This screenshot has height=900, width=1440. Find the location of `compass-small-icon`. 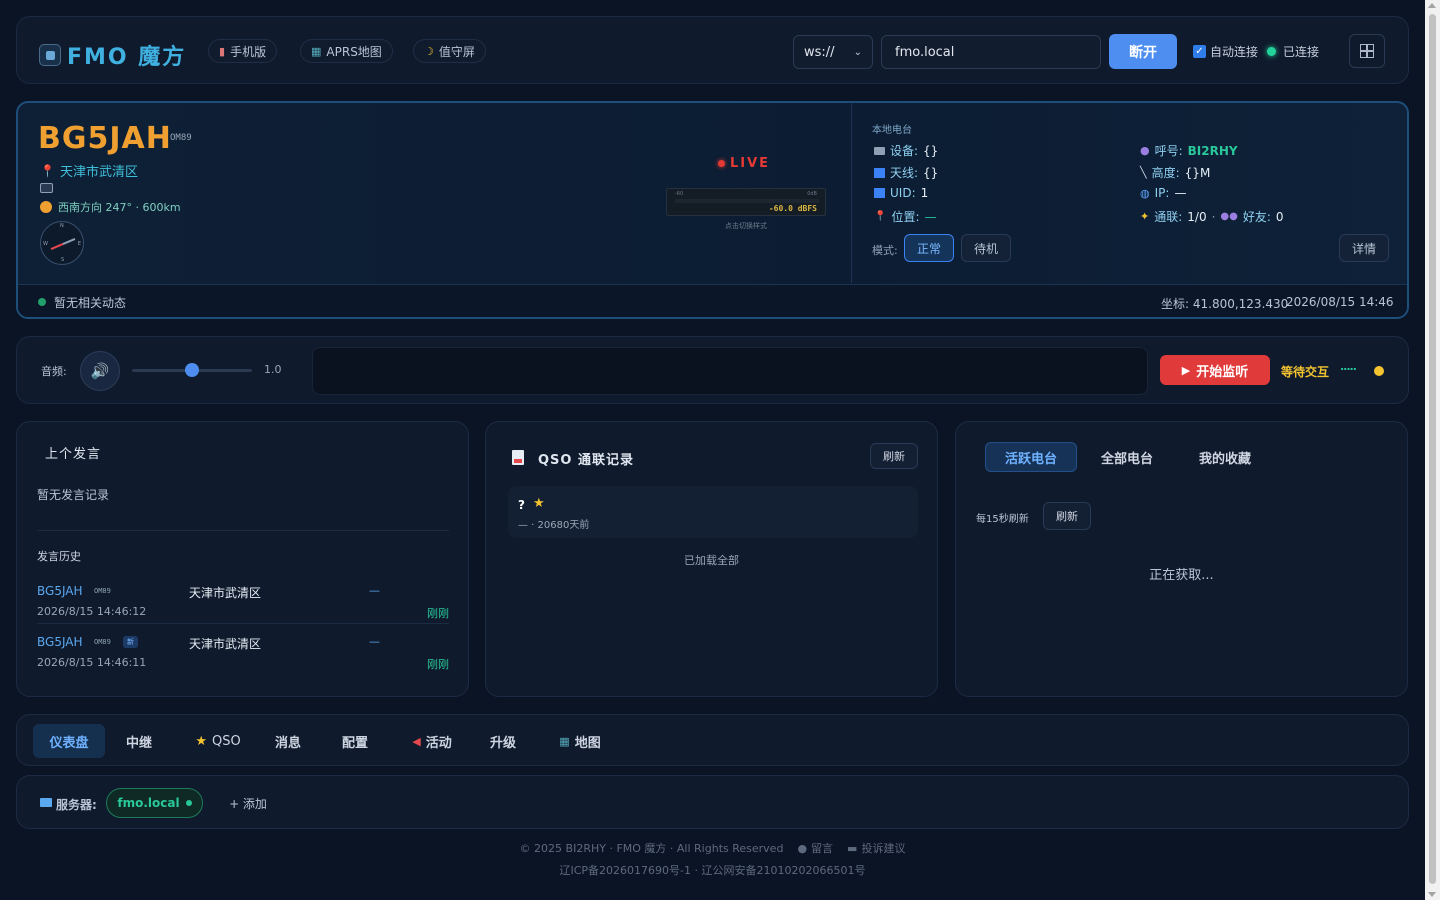

compass-small-icon is located at coordinates (46, 207).